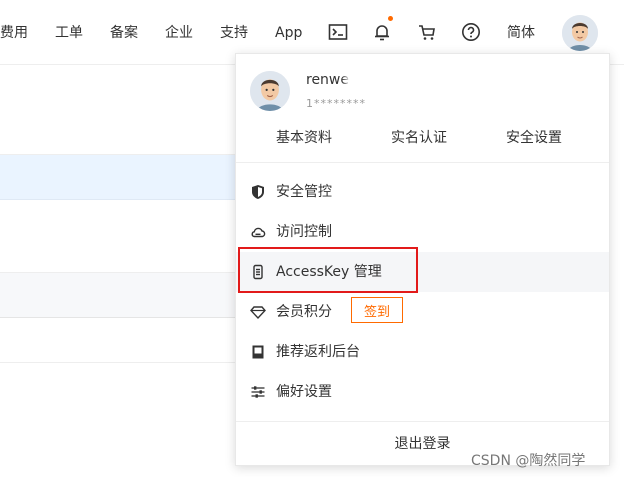 The image size is (624, 477). I want to click on bookmark-icon, so click(258, 352).